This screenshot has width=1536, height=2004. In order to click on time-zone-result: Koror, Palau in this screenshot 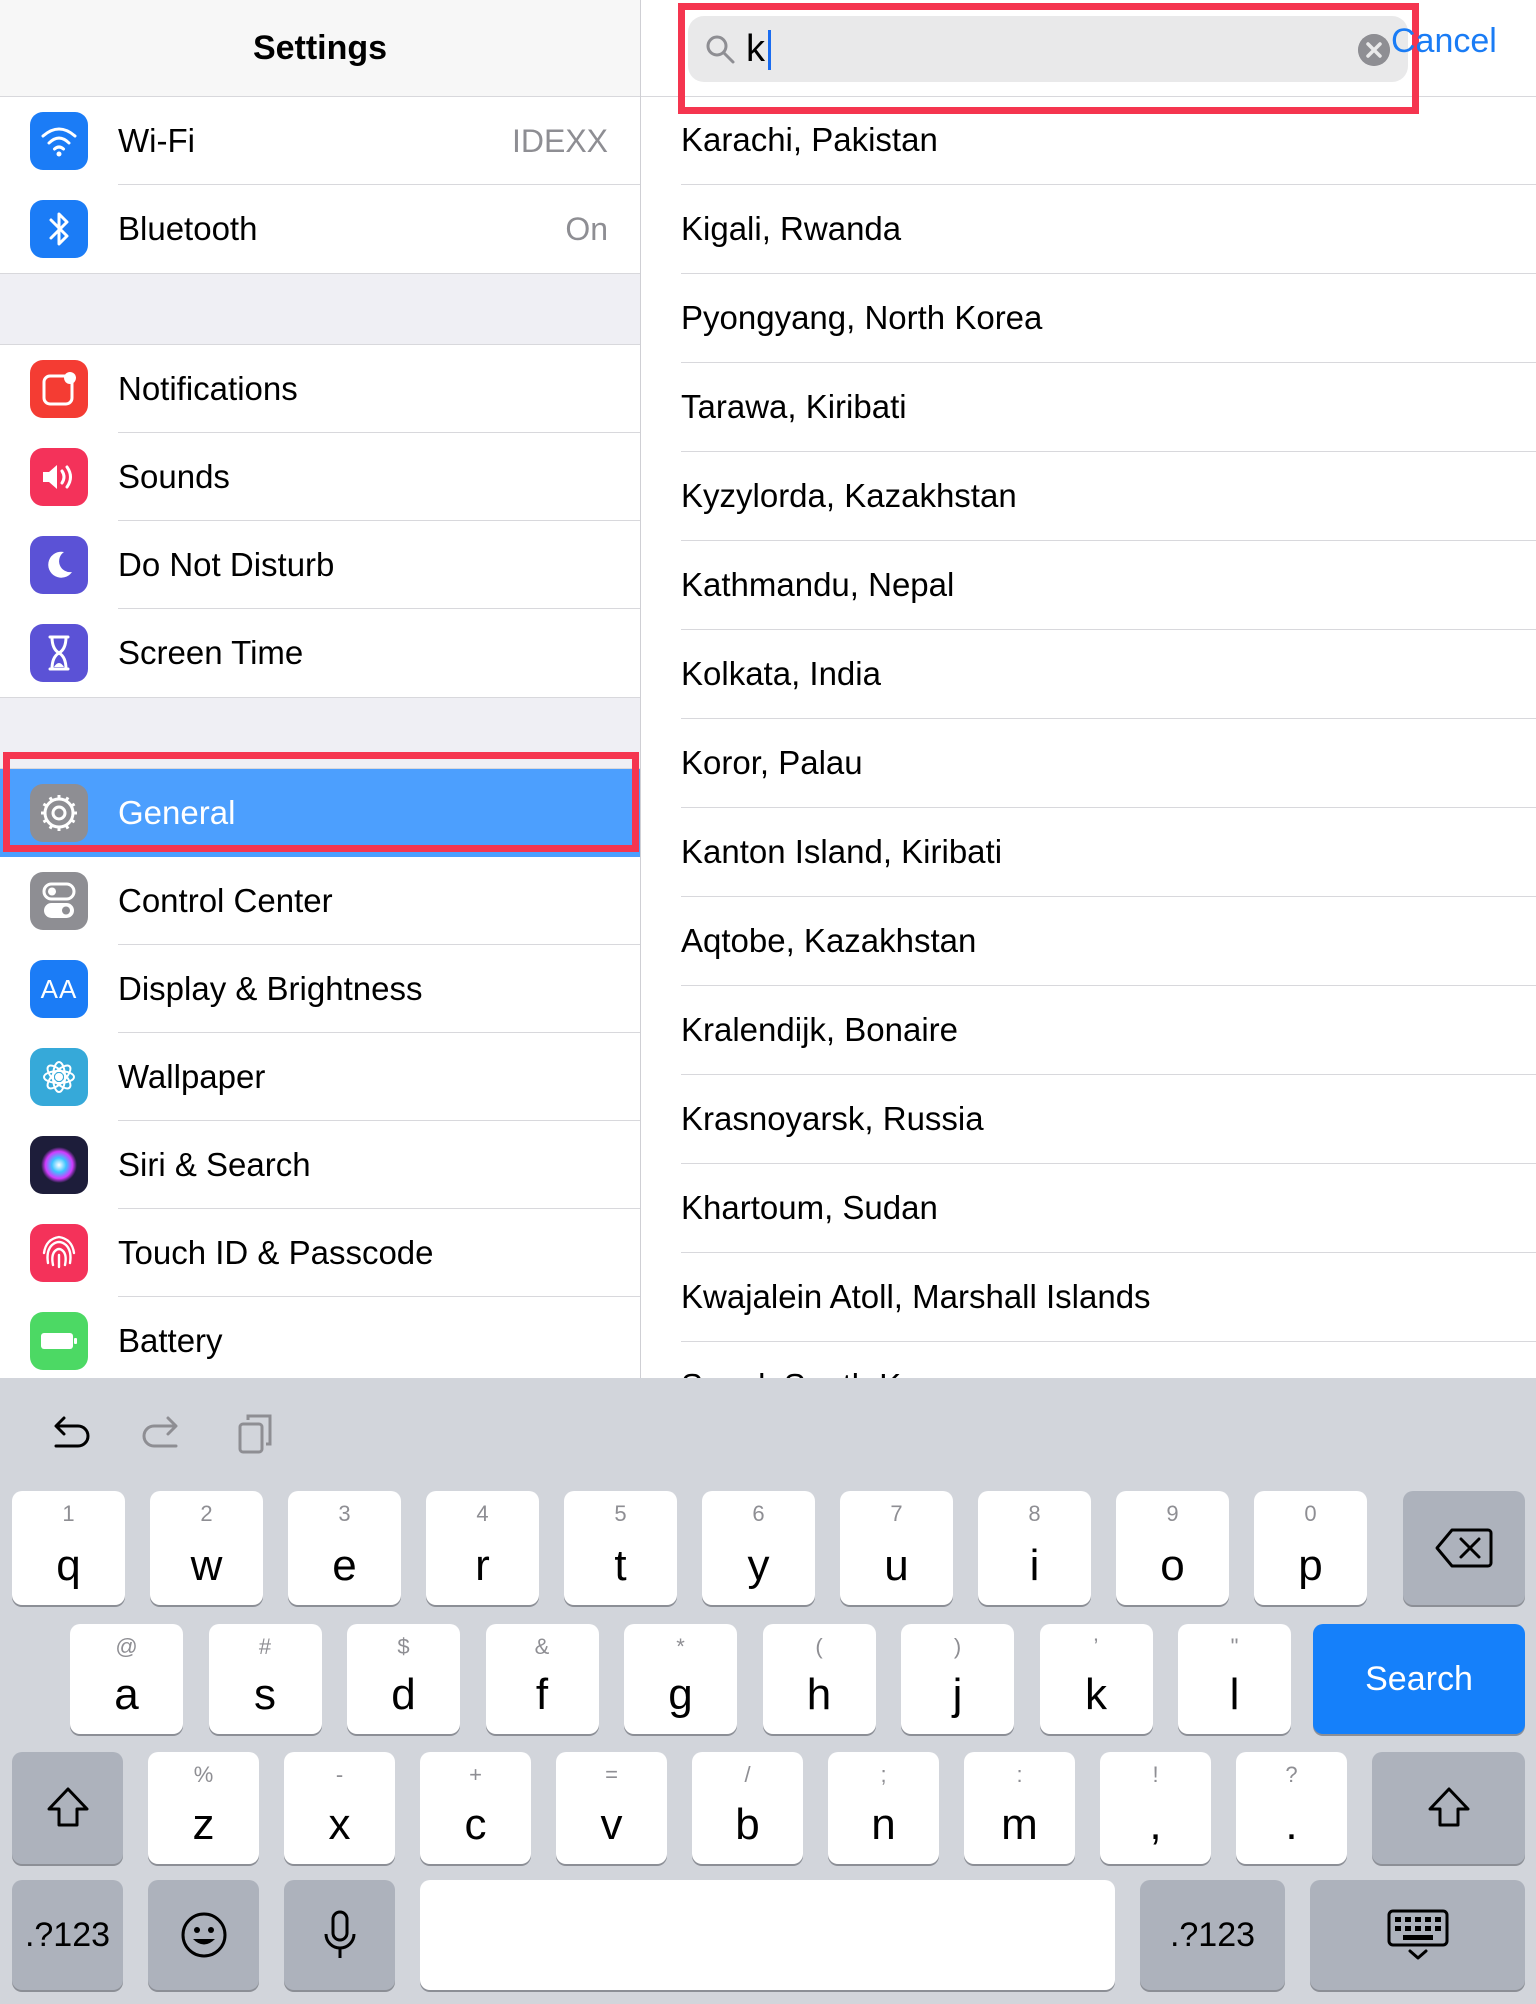, I will do `click(1108, 763)`.